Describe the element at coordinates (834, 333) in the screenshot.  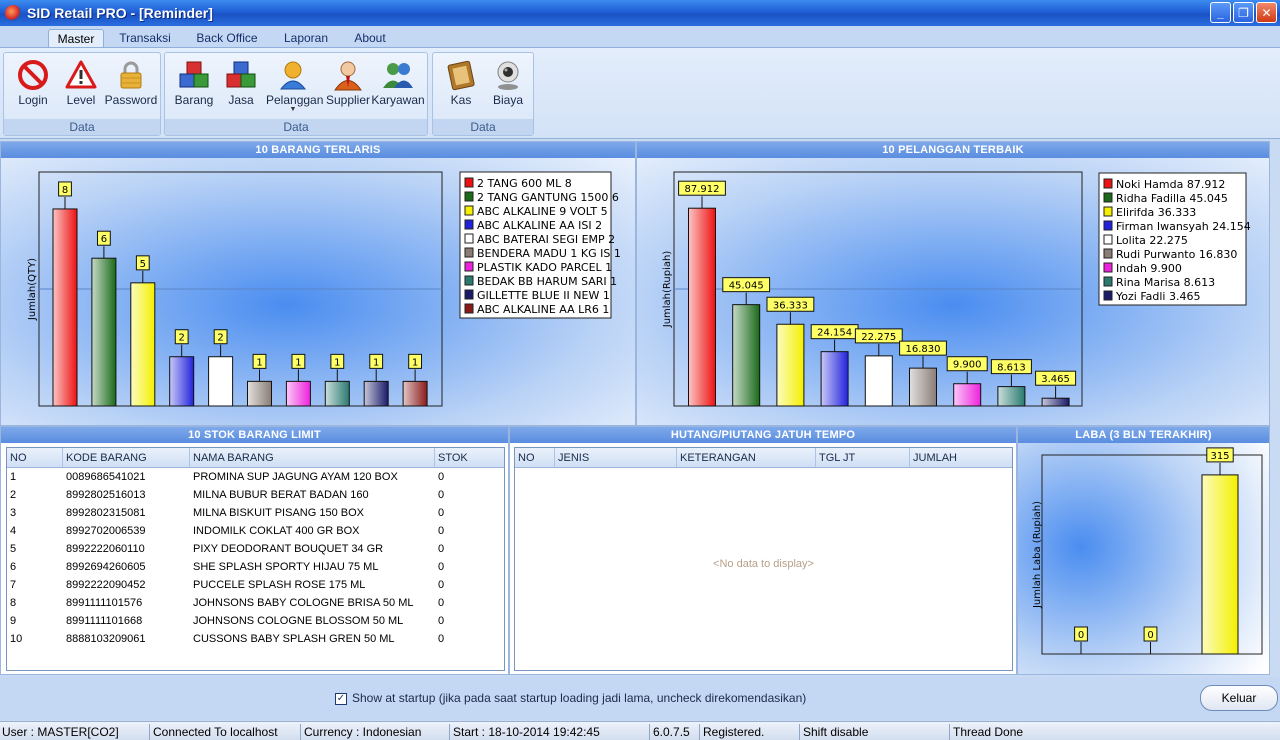
I see `data-label: 24.154` at that location.